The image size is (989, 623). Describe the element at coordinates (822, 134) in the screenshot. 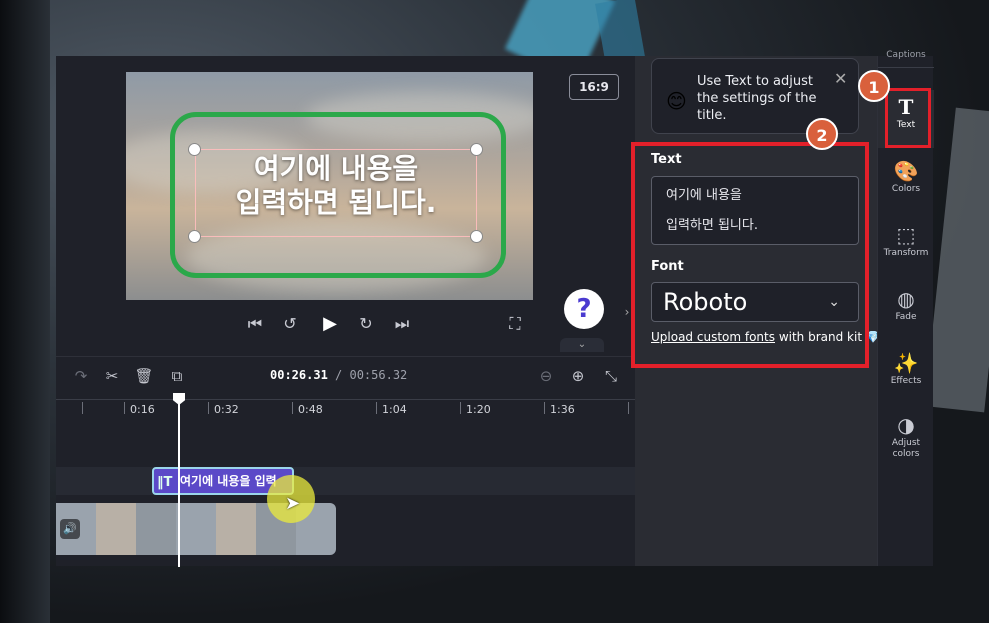

I see `annotation-badge-2: 2` at that location.